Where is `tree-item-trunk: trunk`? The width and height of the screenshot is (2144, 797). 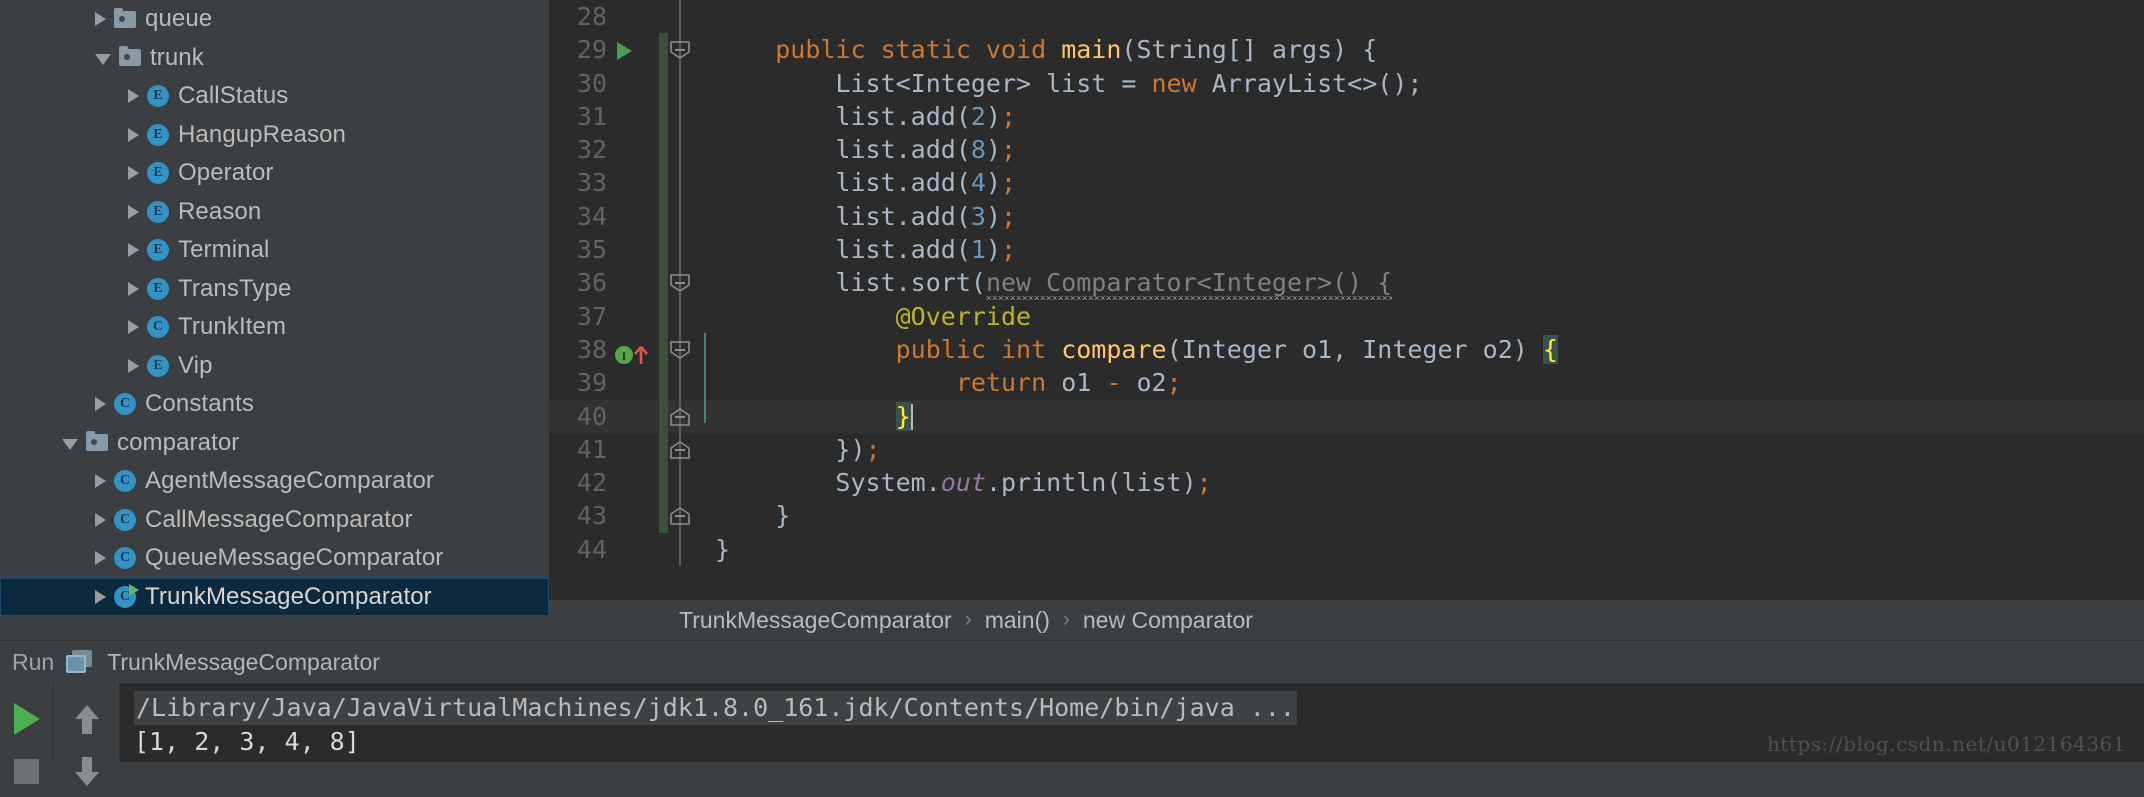
tree-item-trunk: trunk is located at coordinates (274, 58).